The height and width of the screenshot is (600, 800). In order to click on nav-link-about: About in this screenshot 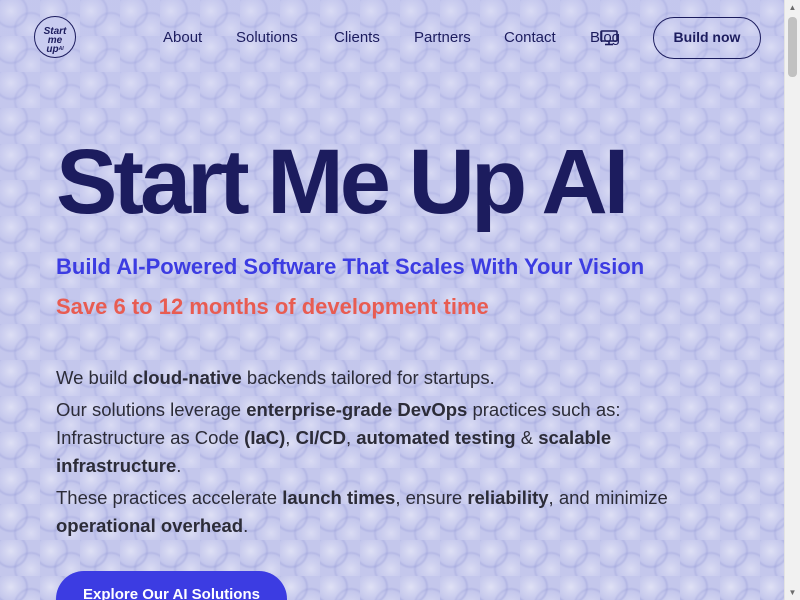, I will do `click(182, 38)`.